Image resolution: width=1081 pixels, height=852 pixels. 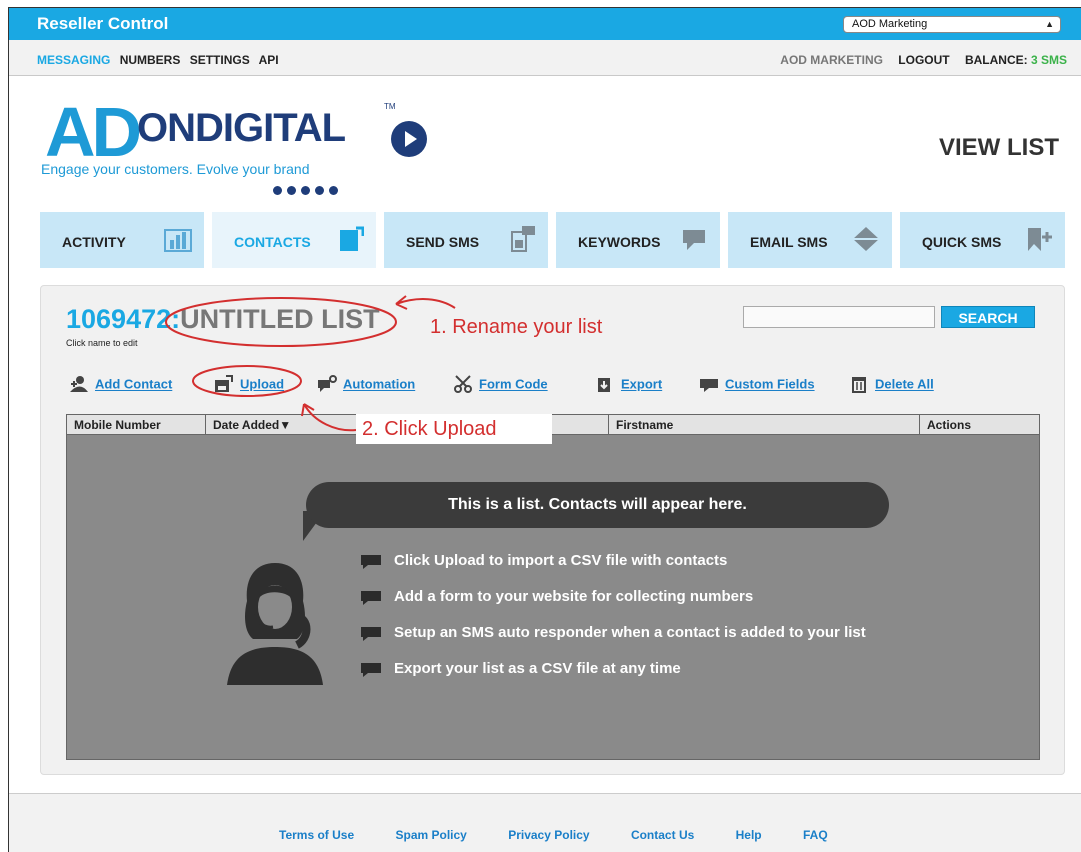 What do you see at coordinates (545, 24) in the screenshot?
I see `top-bar: Reseller Control AOD Marketing ▲` at bounding box center [545, 24].